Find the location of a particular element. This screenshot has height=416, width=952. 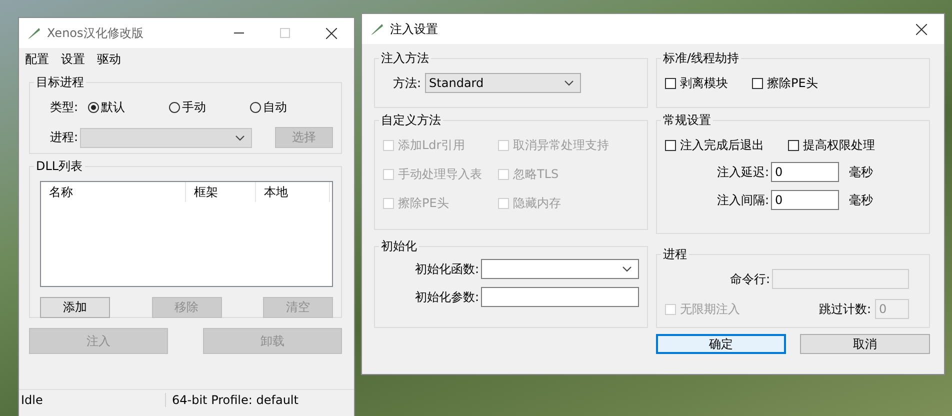

button: 确定 is located at coordinates (721, 344).